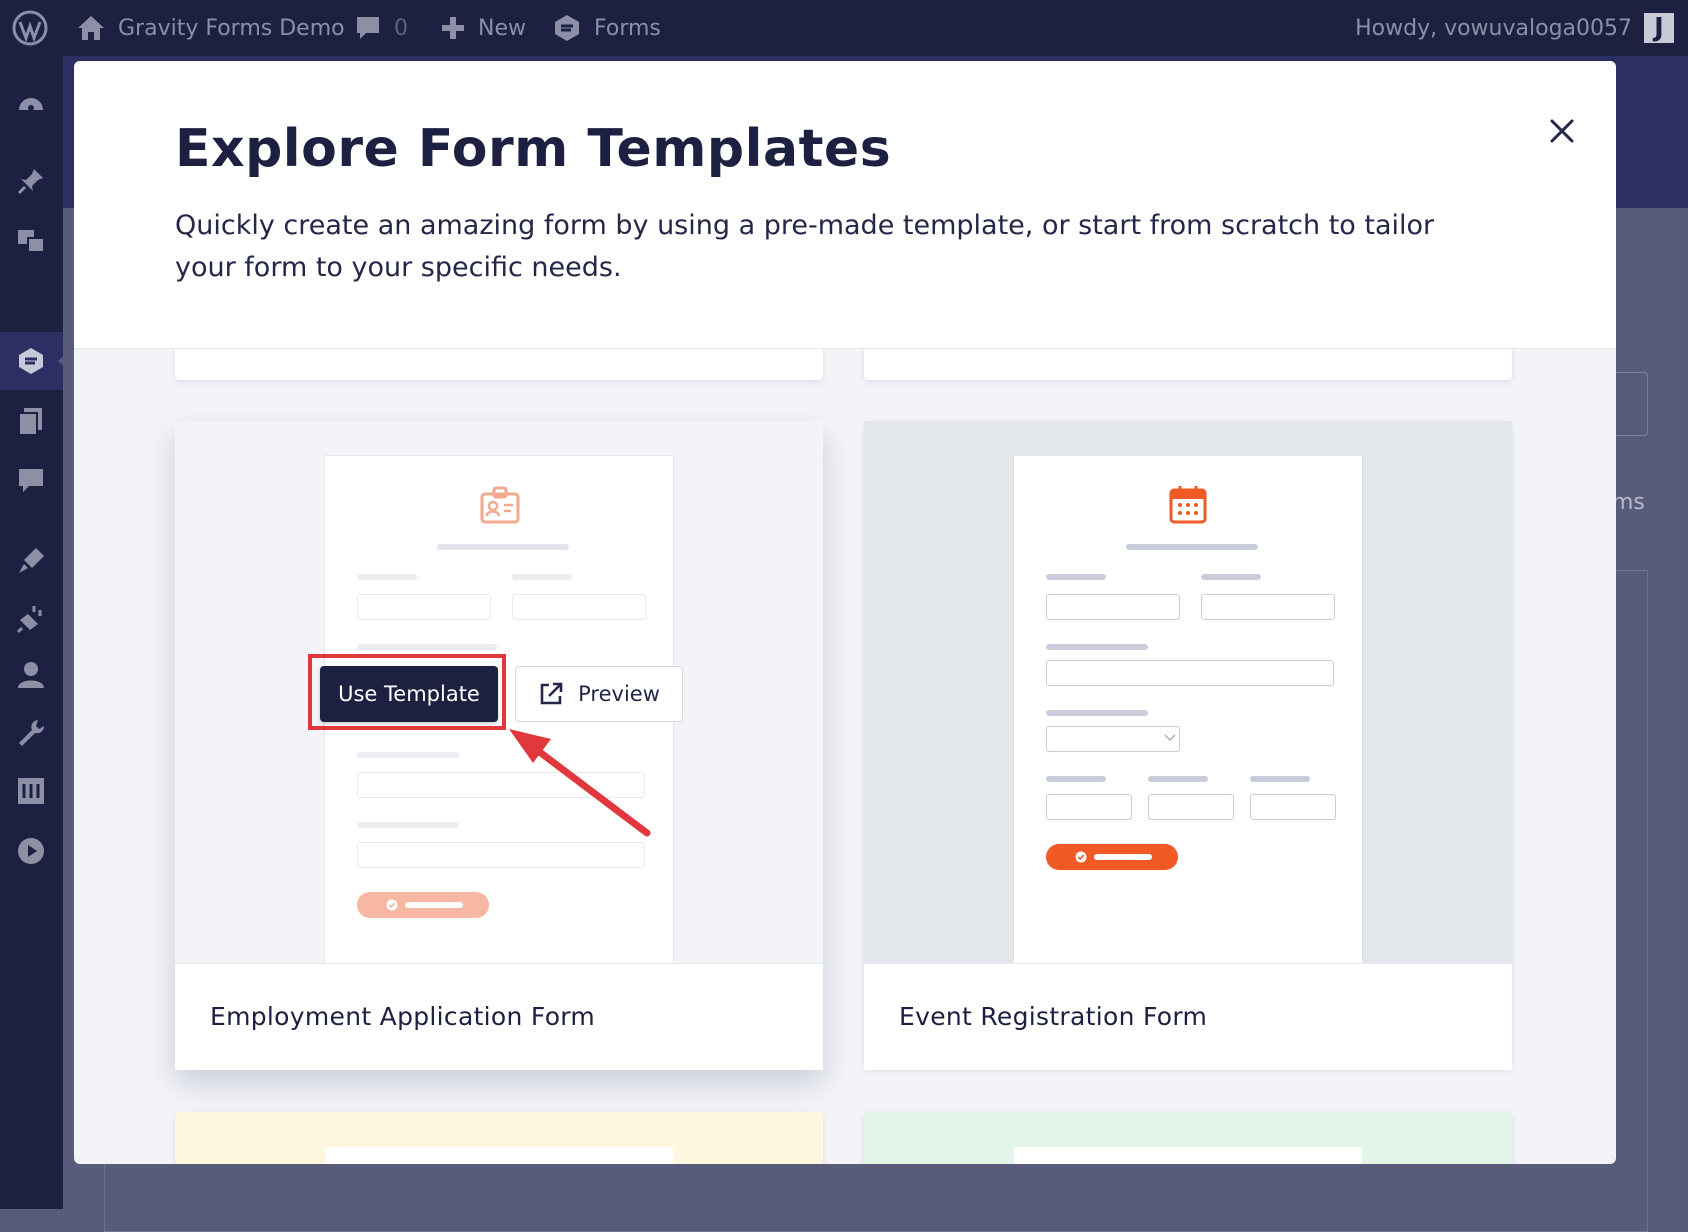  I want to click on preview-button: Preview, so click(599, 694).